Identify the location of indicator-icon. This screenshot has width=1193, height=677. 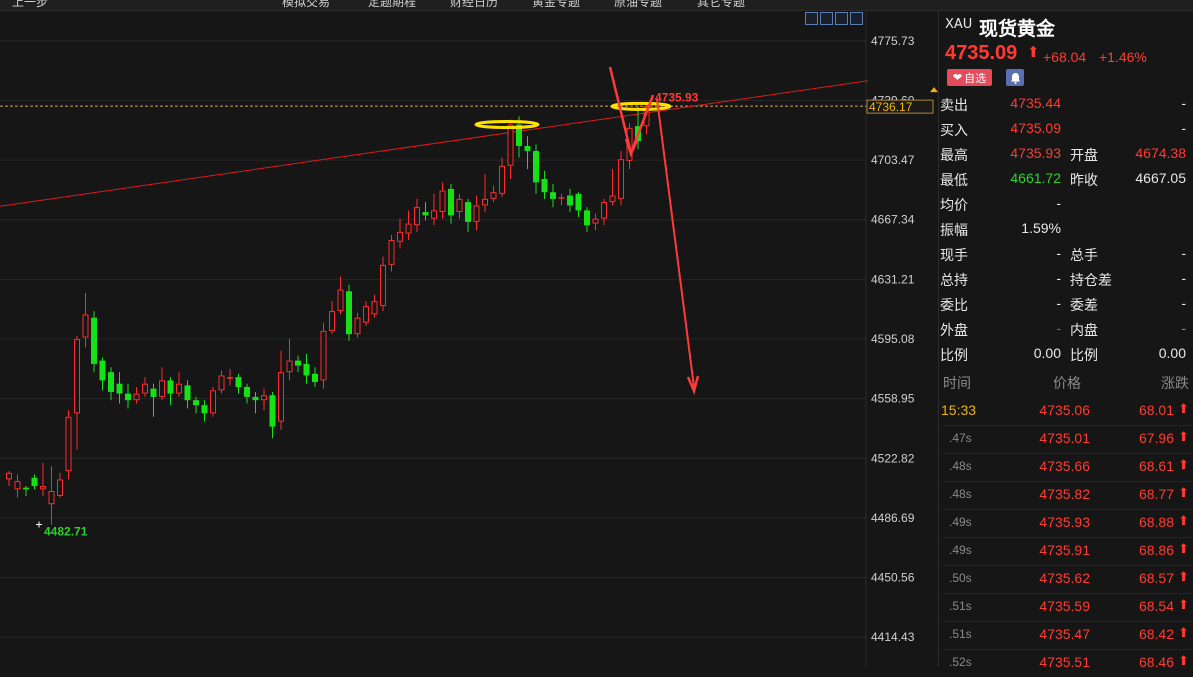
(856, 18).